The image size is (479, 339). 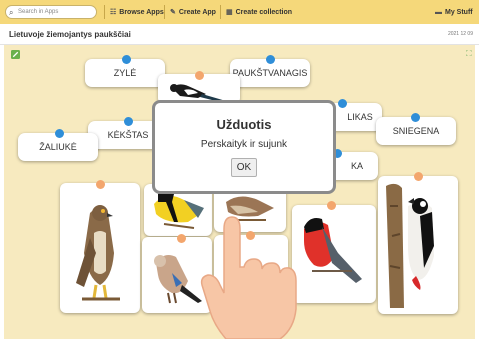 I want to click on word-label: PAUKŠTVANAGIS, so click(x=270, y=73).